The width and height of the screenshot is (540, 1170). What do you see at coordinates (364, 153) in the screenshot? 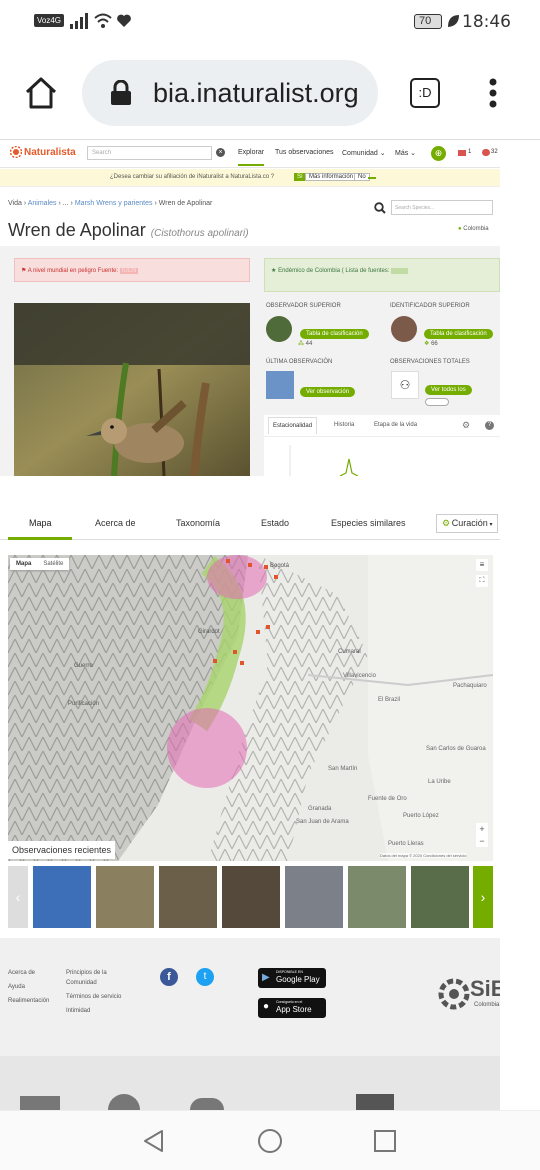
I see `nav-comunidad: Comunidad ⌄` at bounding box center [364, 153].